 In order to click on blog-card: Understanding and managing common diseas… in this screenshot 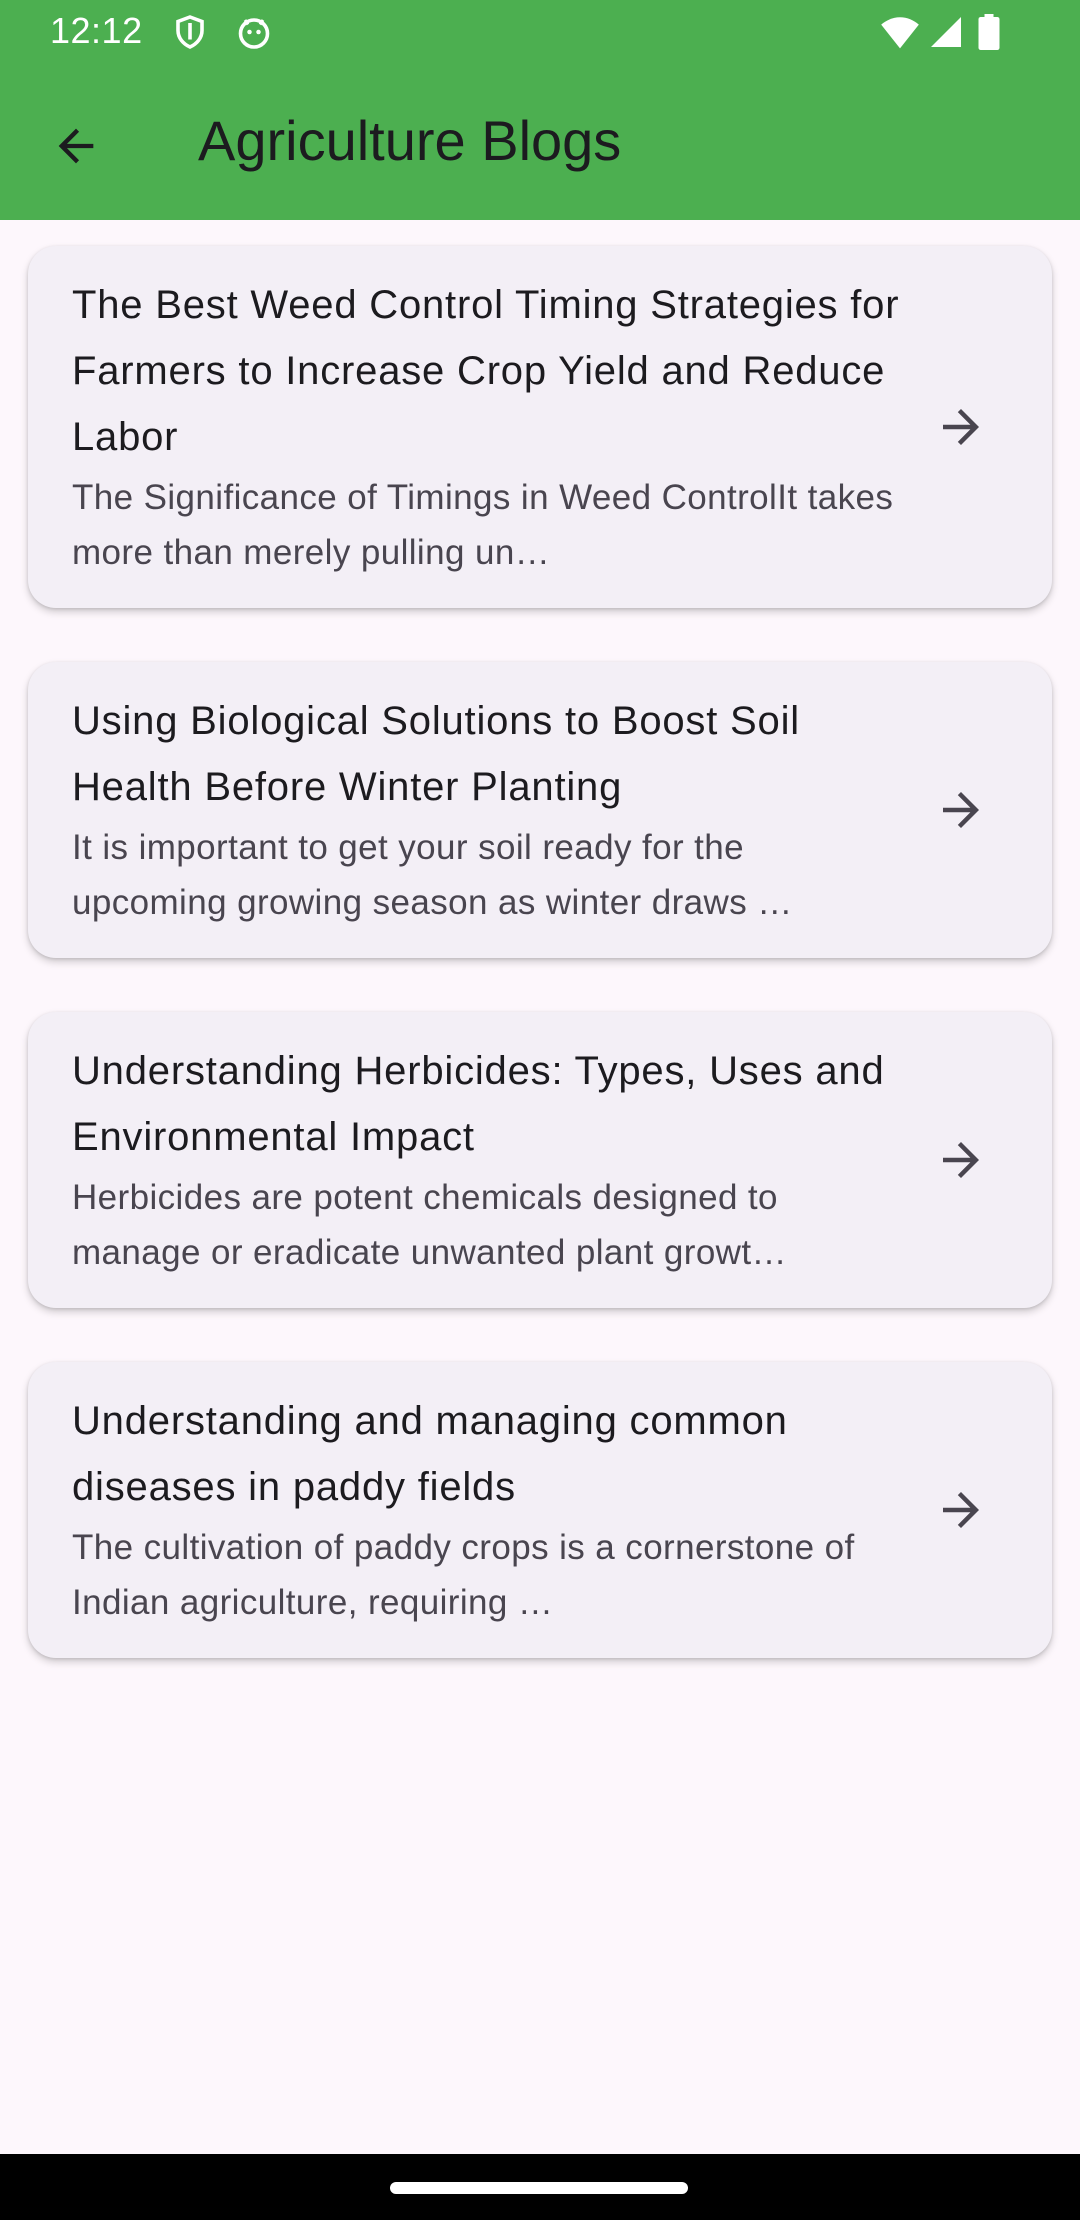, I will do `click(540, 1510)`.